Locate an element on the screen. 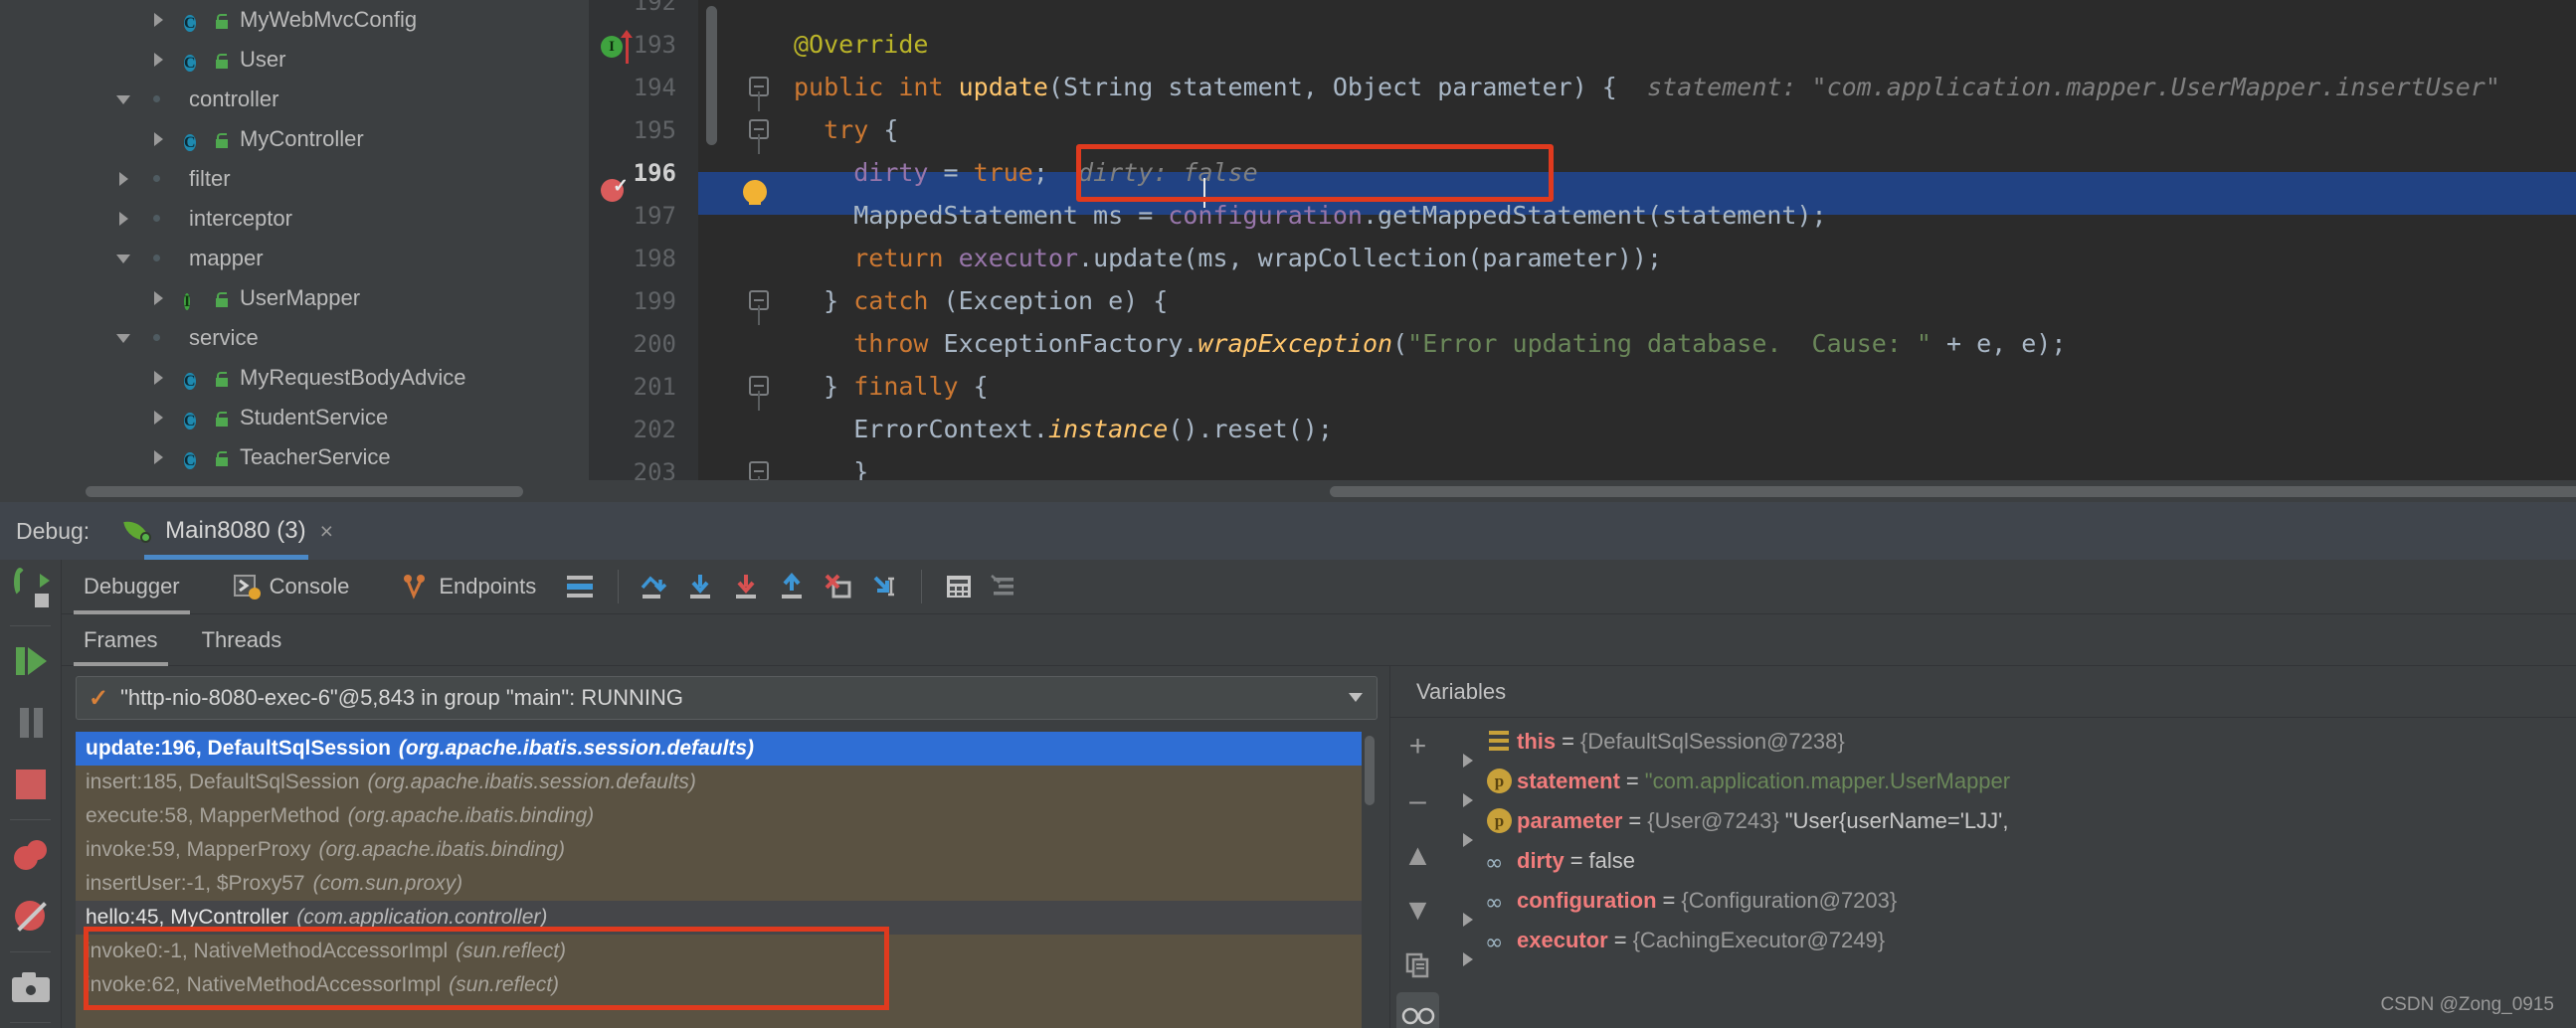 The width and height of the screenshot is (2576, 1028). tree-item-mycontroller: C MyController is located at coordinates (294, 139).